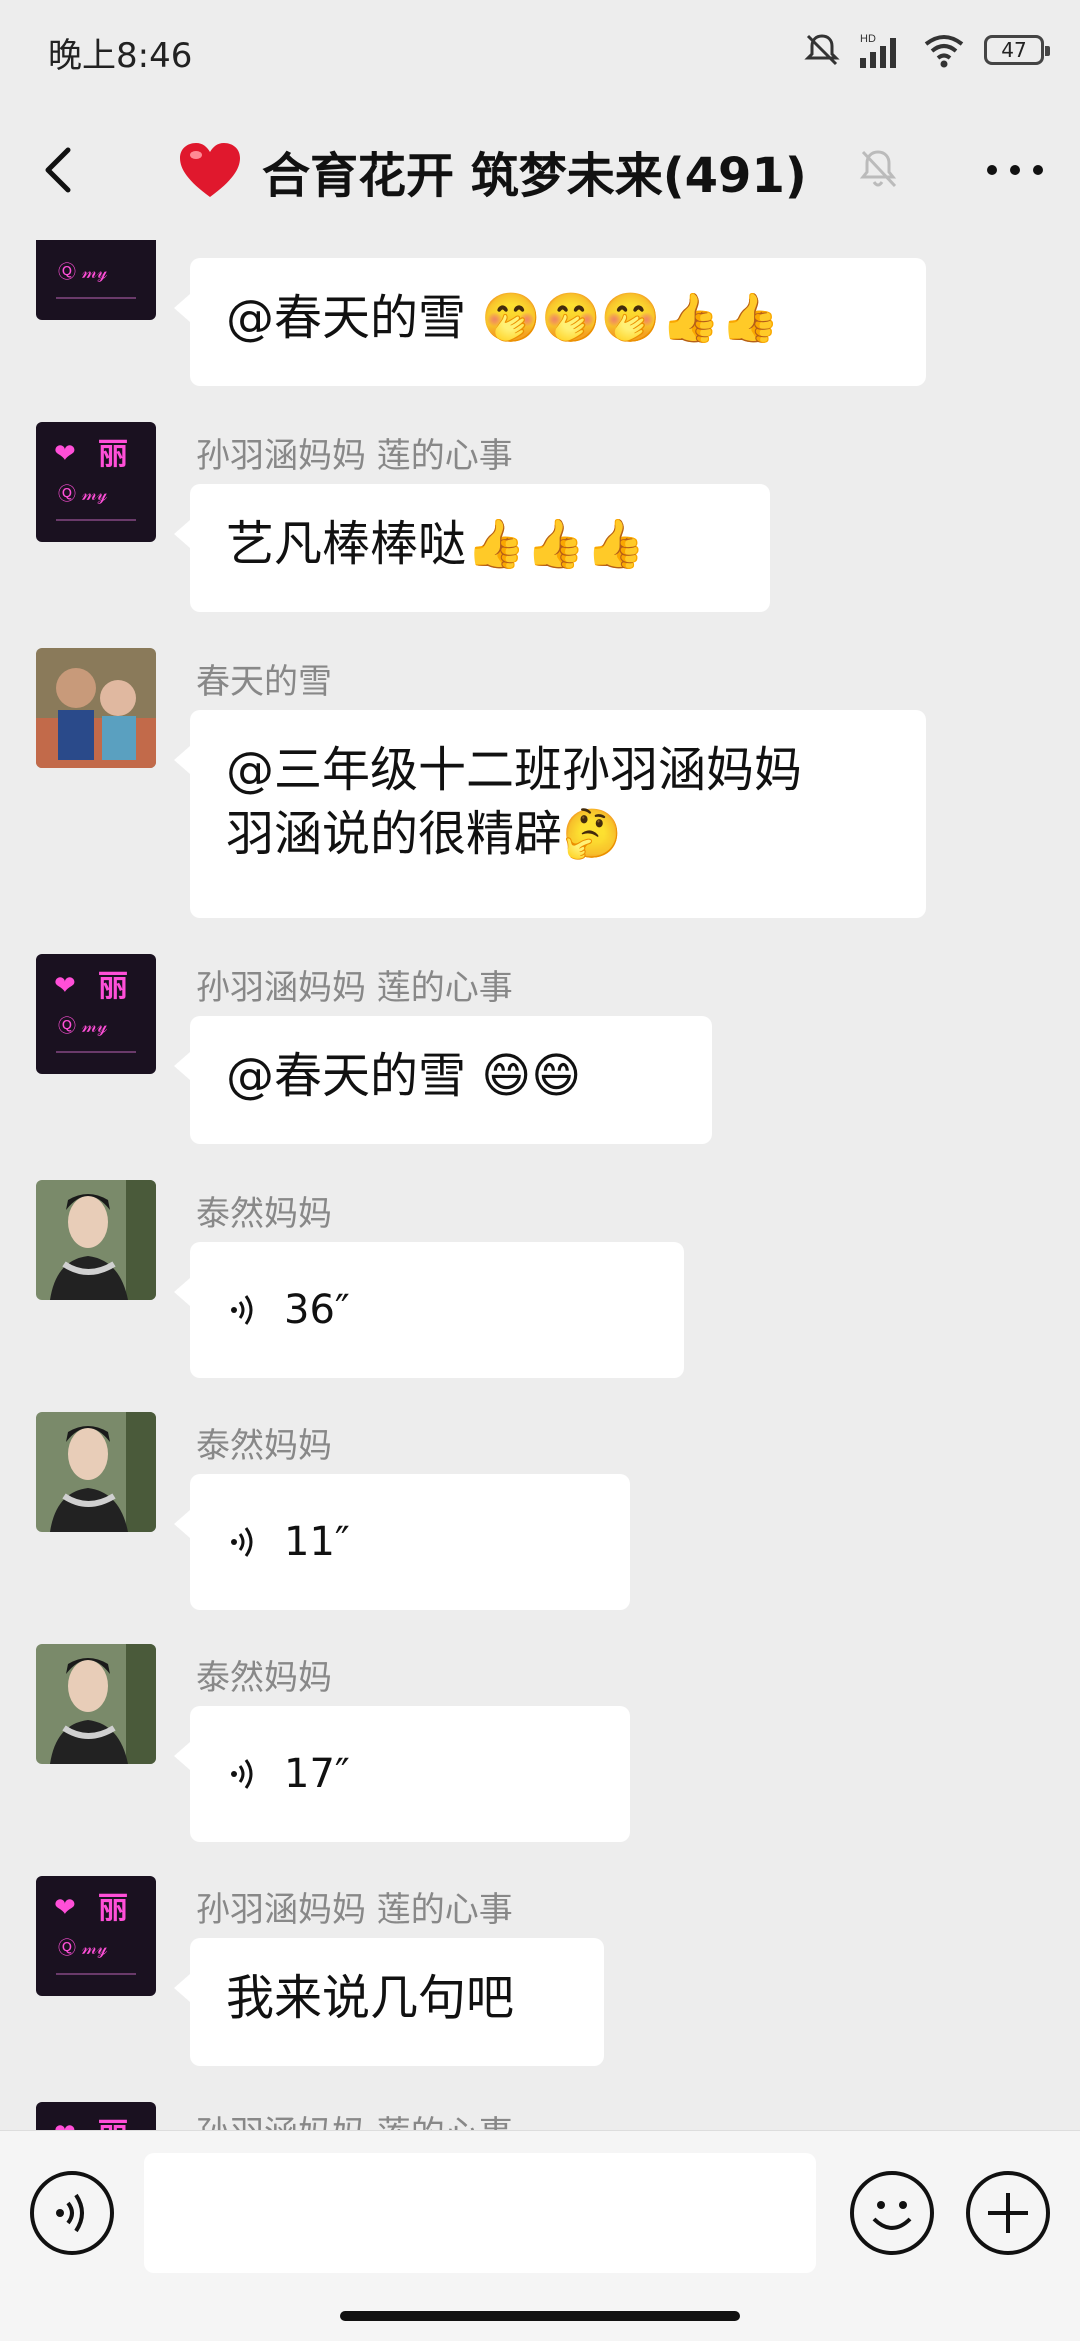 The image size is (1080, 2341). I want to click on muted-bell-icon, so click(878, 169).